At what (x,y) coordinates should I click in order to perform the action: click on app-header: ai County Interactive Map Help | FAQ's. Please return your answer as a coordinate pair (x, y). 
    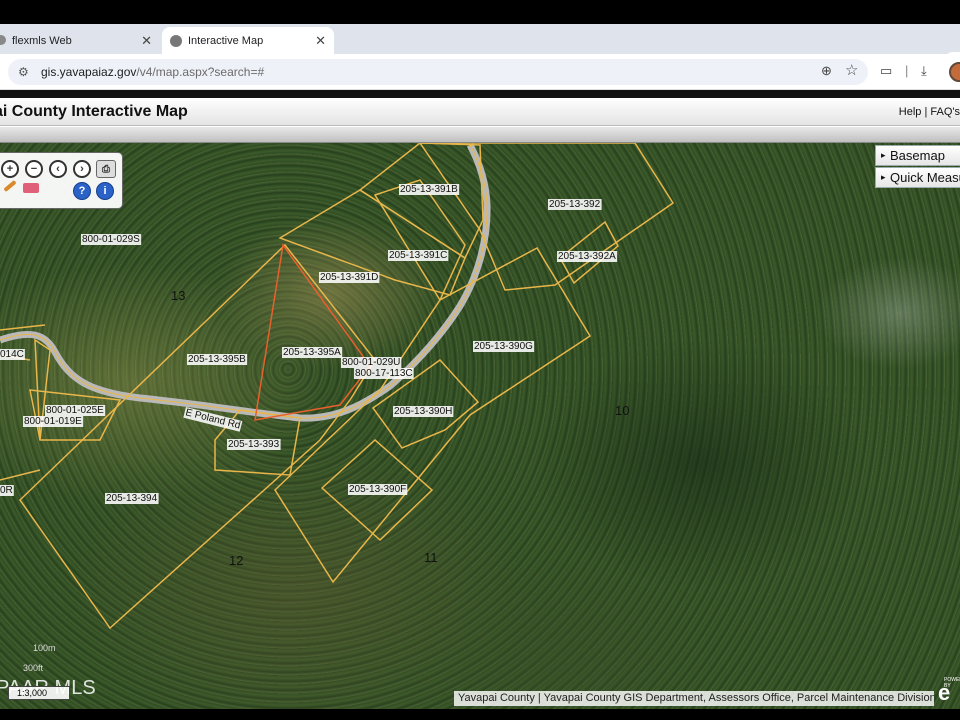
    Looking at the image, I should click on (480, 112).